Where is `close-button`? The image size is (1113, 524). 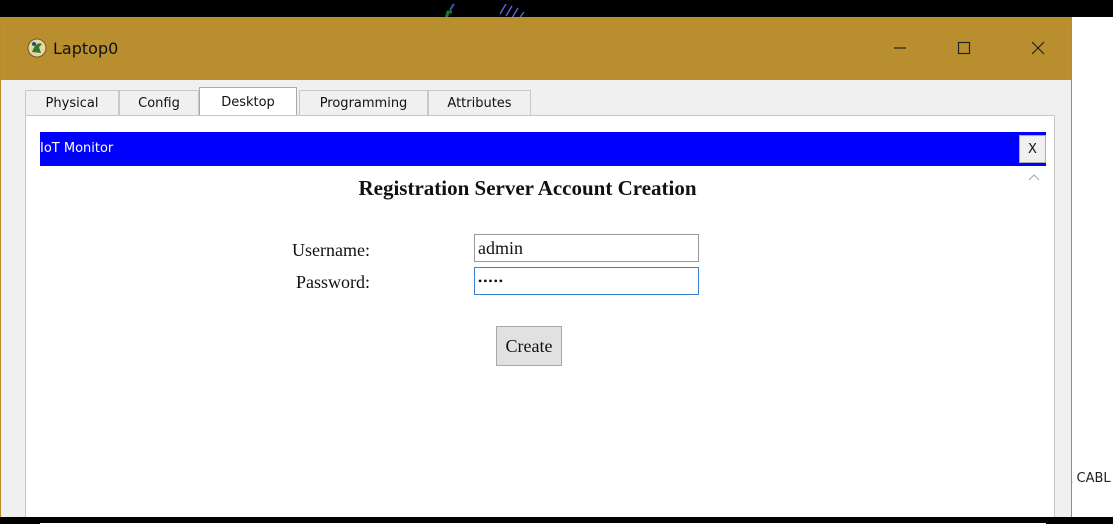
close-button is located at coordinates (1038, 48).